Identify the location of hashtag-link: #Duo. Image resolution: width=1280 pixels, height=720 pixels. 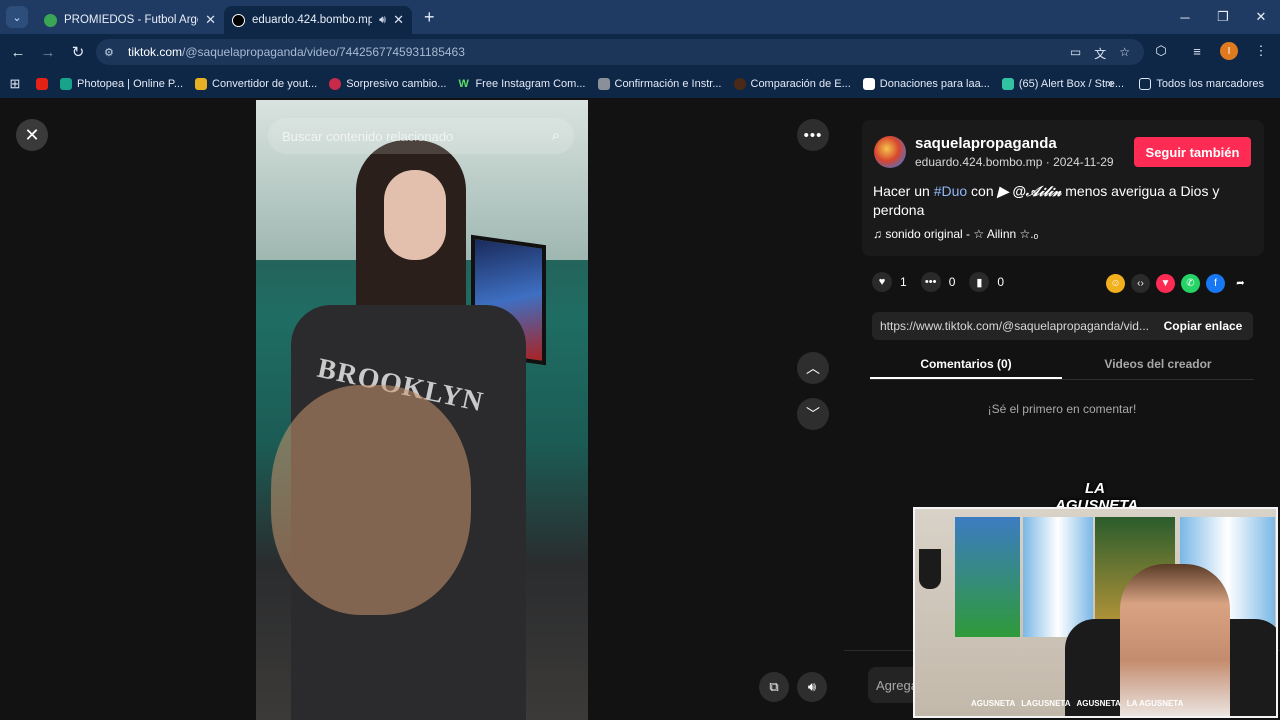
(950, 191).